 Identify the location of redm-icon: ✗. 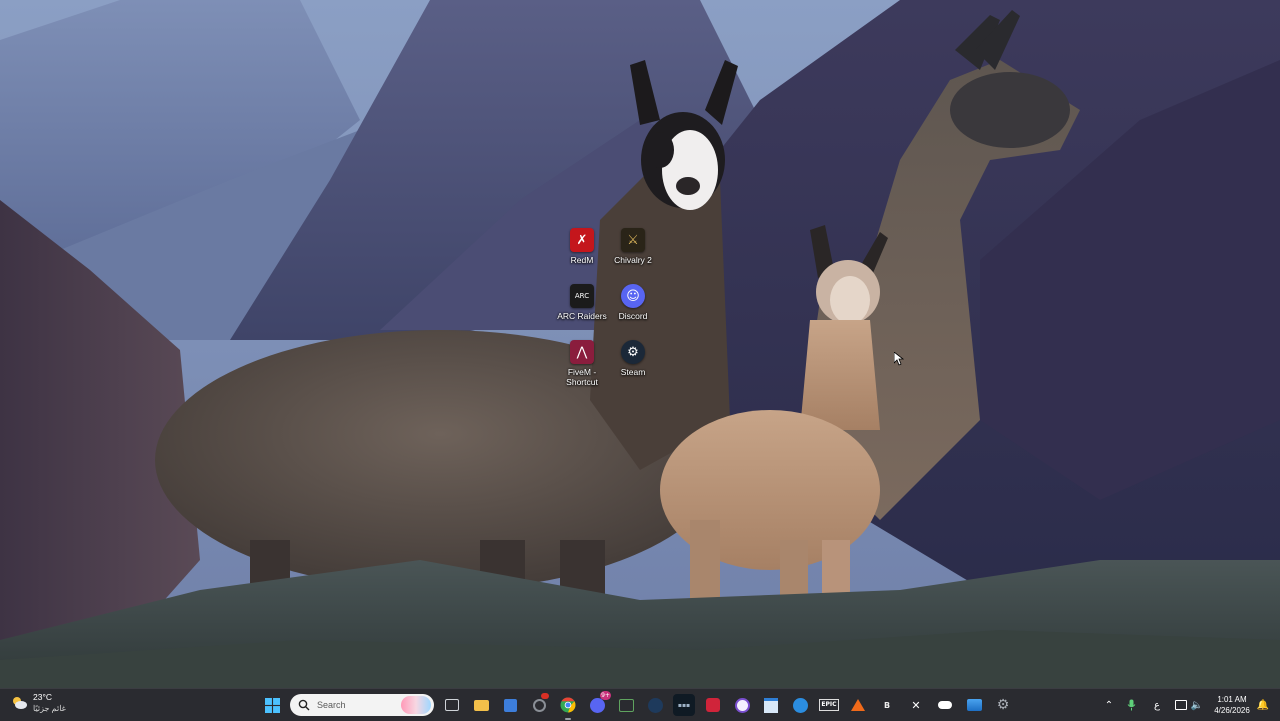
(582, 240).